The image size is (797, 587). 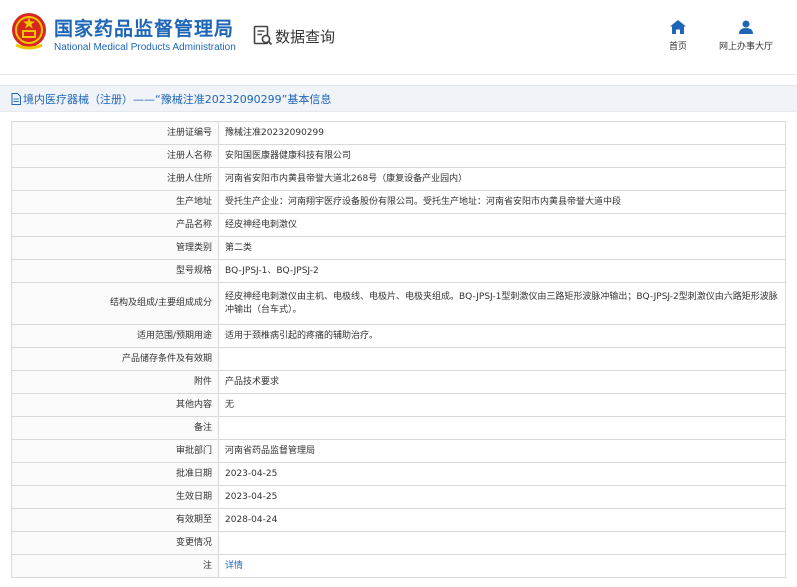 What do you see at coordinates (678, 27) in the screenshot?
I see `home-icon` at bounding box center [678, 27].